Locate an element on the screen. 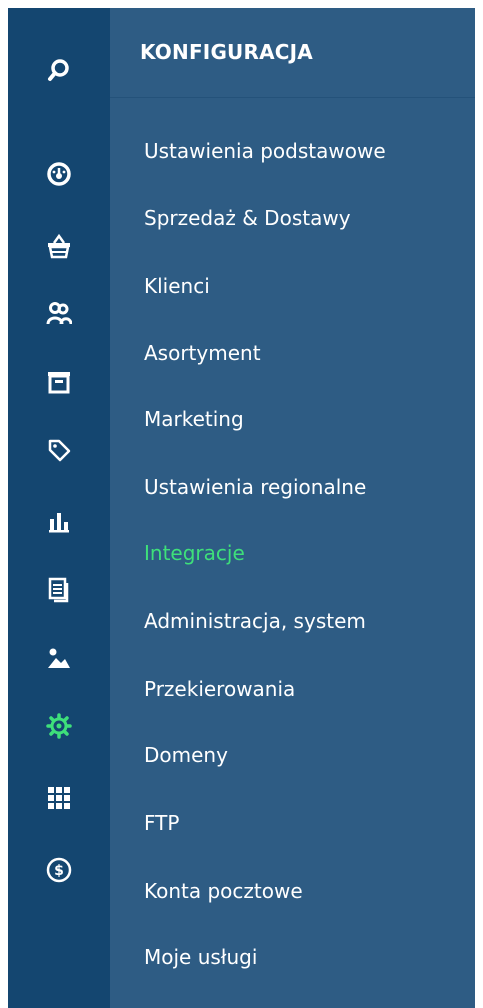 Image resolution: width=483 pixels, height=1008 pixels. tag-icon is located at coordinates (59, 450).